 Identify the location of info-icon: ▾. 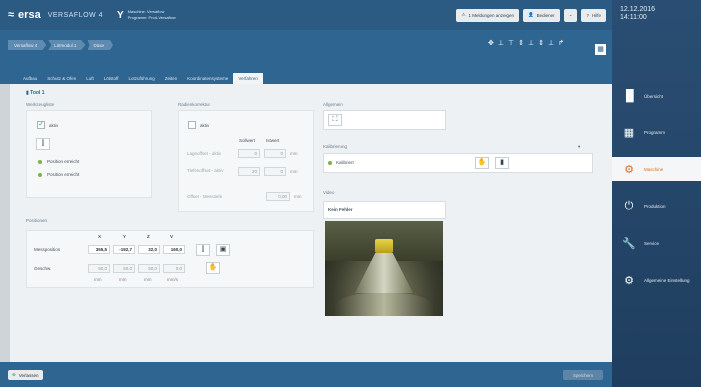
(579, 147).